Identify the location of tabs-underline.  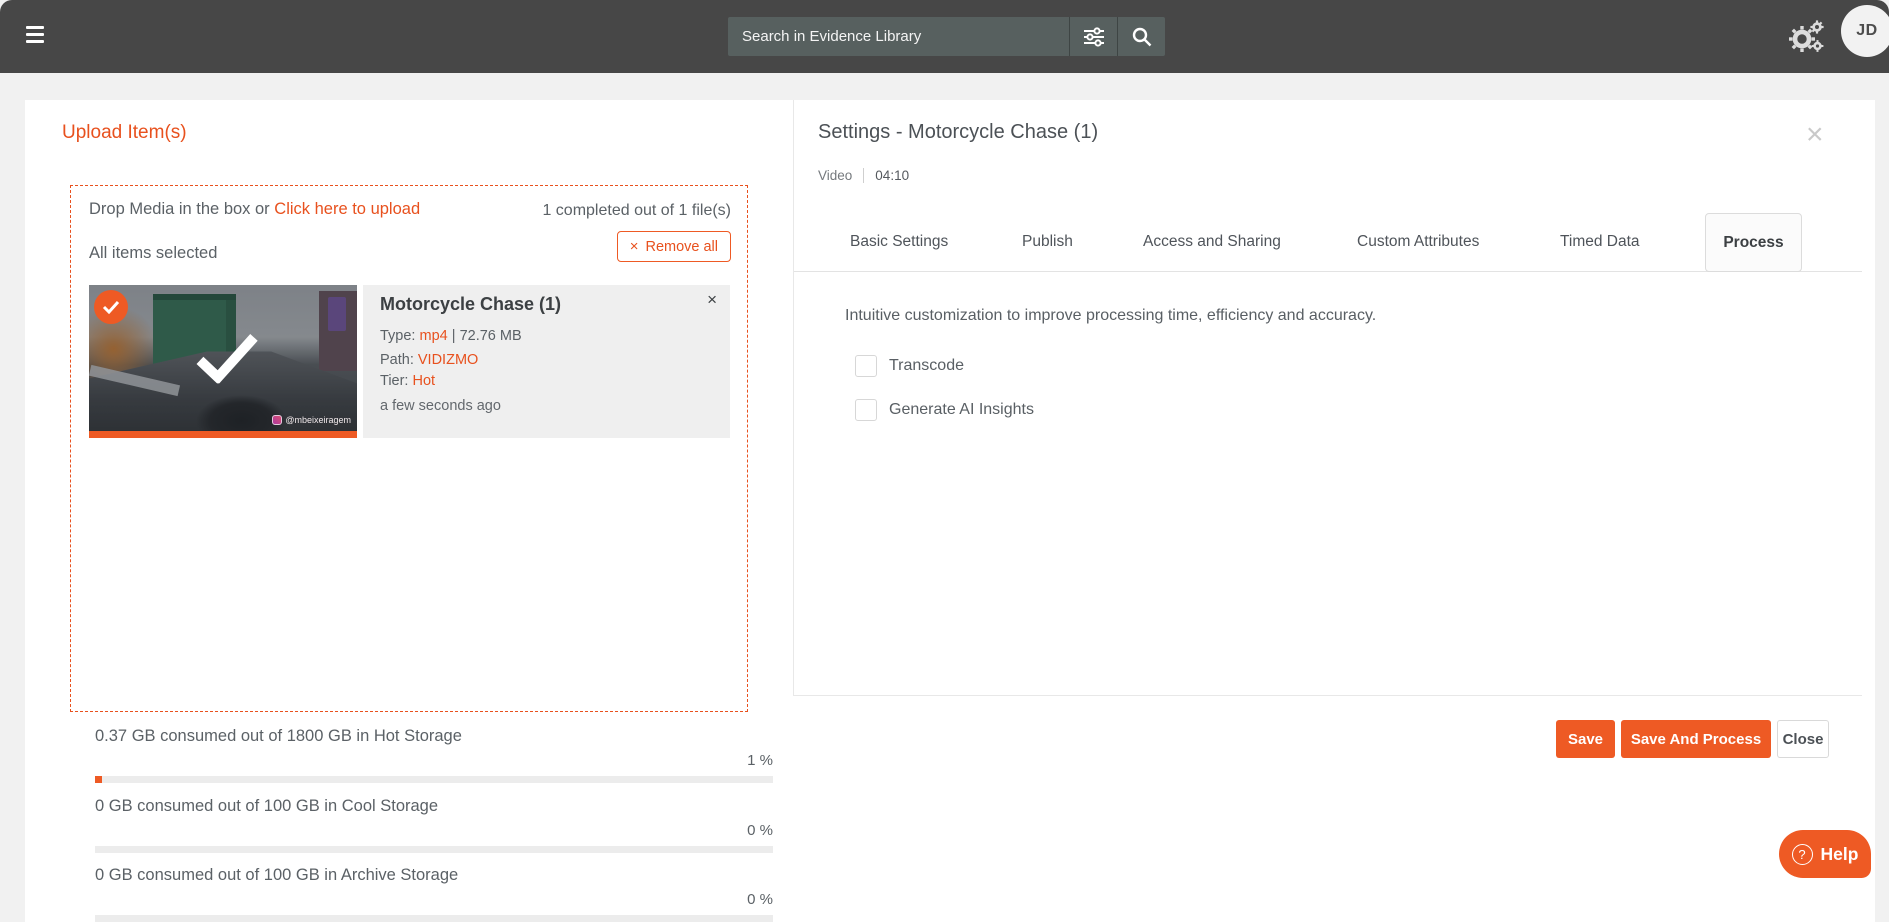
(1328, 271).